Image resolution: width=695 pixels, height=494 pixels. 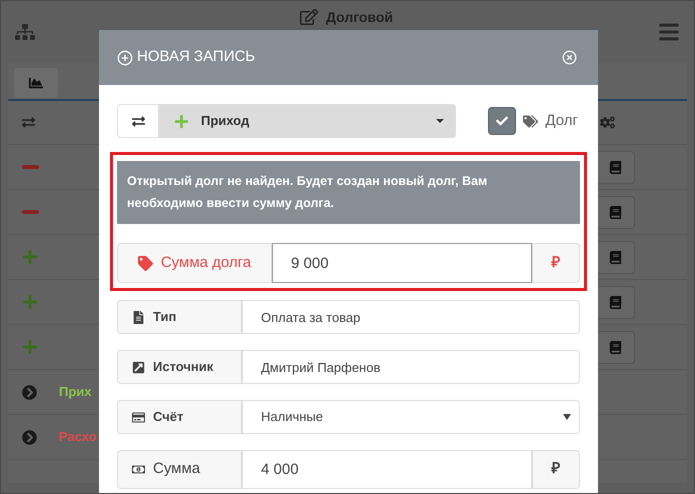 I want to click on edit-icon, so click(x=309, y=17).